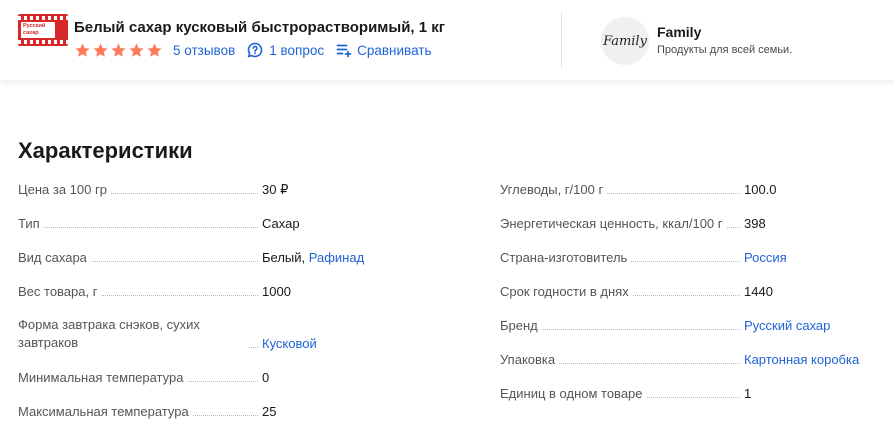 The height and width of the screenshot is (437, 895). What do you see at coordinates (692, 257) in the screenshot?
I see `spec-row: Страна-изготовитель Россия` at bounding box center [692, 257].